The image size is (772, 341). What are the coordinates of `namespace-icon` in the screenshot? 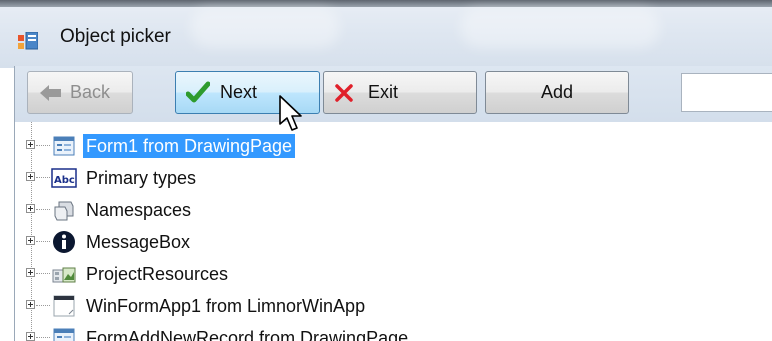 It's located at (64, 211).